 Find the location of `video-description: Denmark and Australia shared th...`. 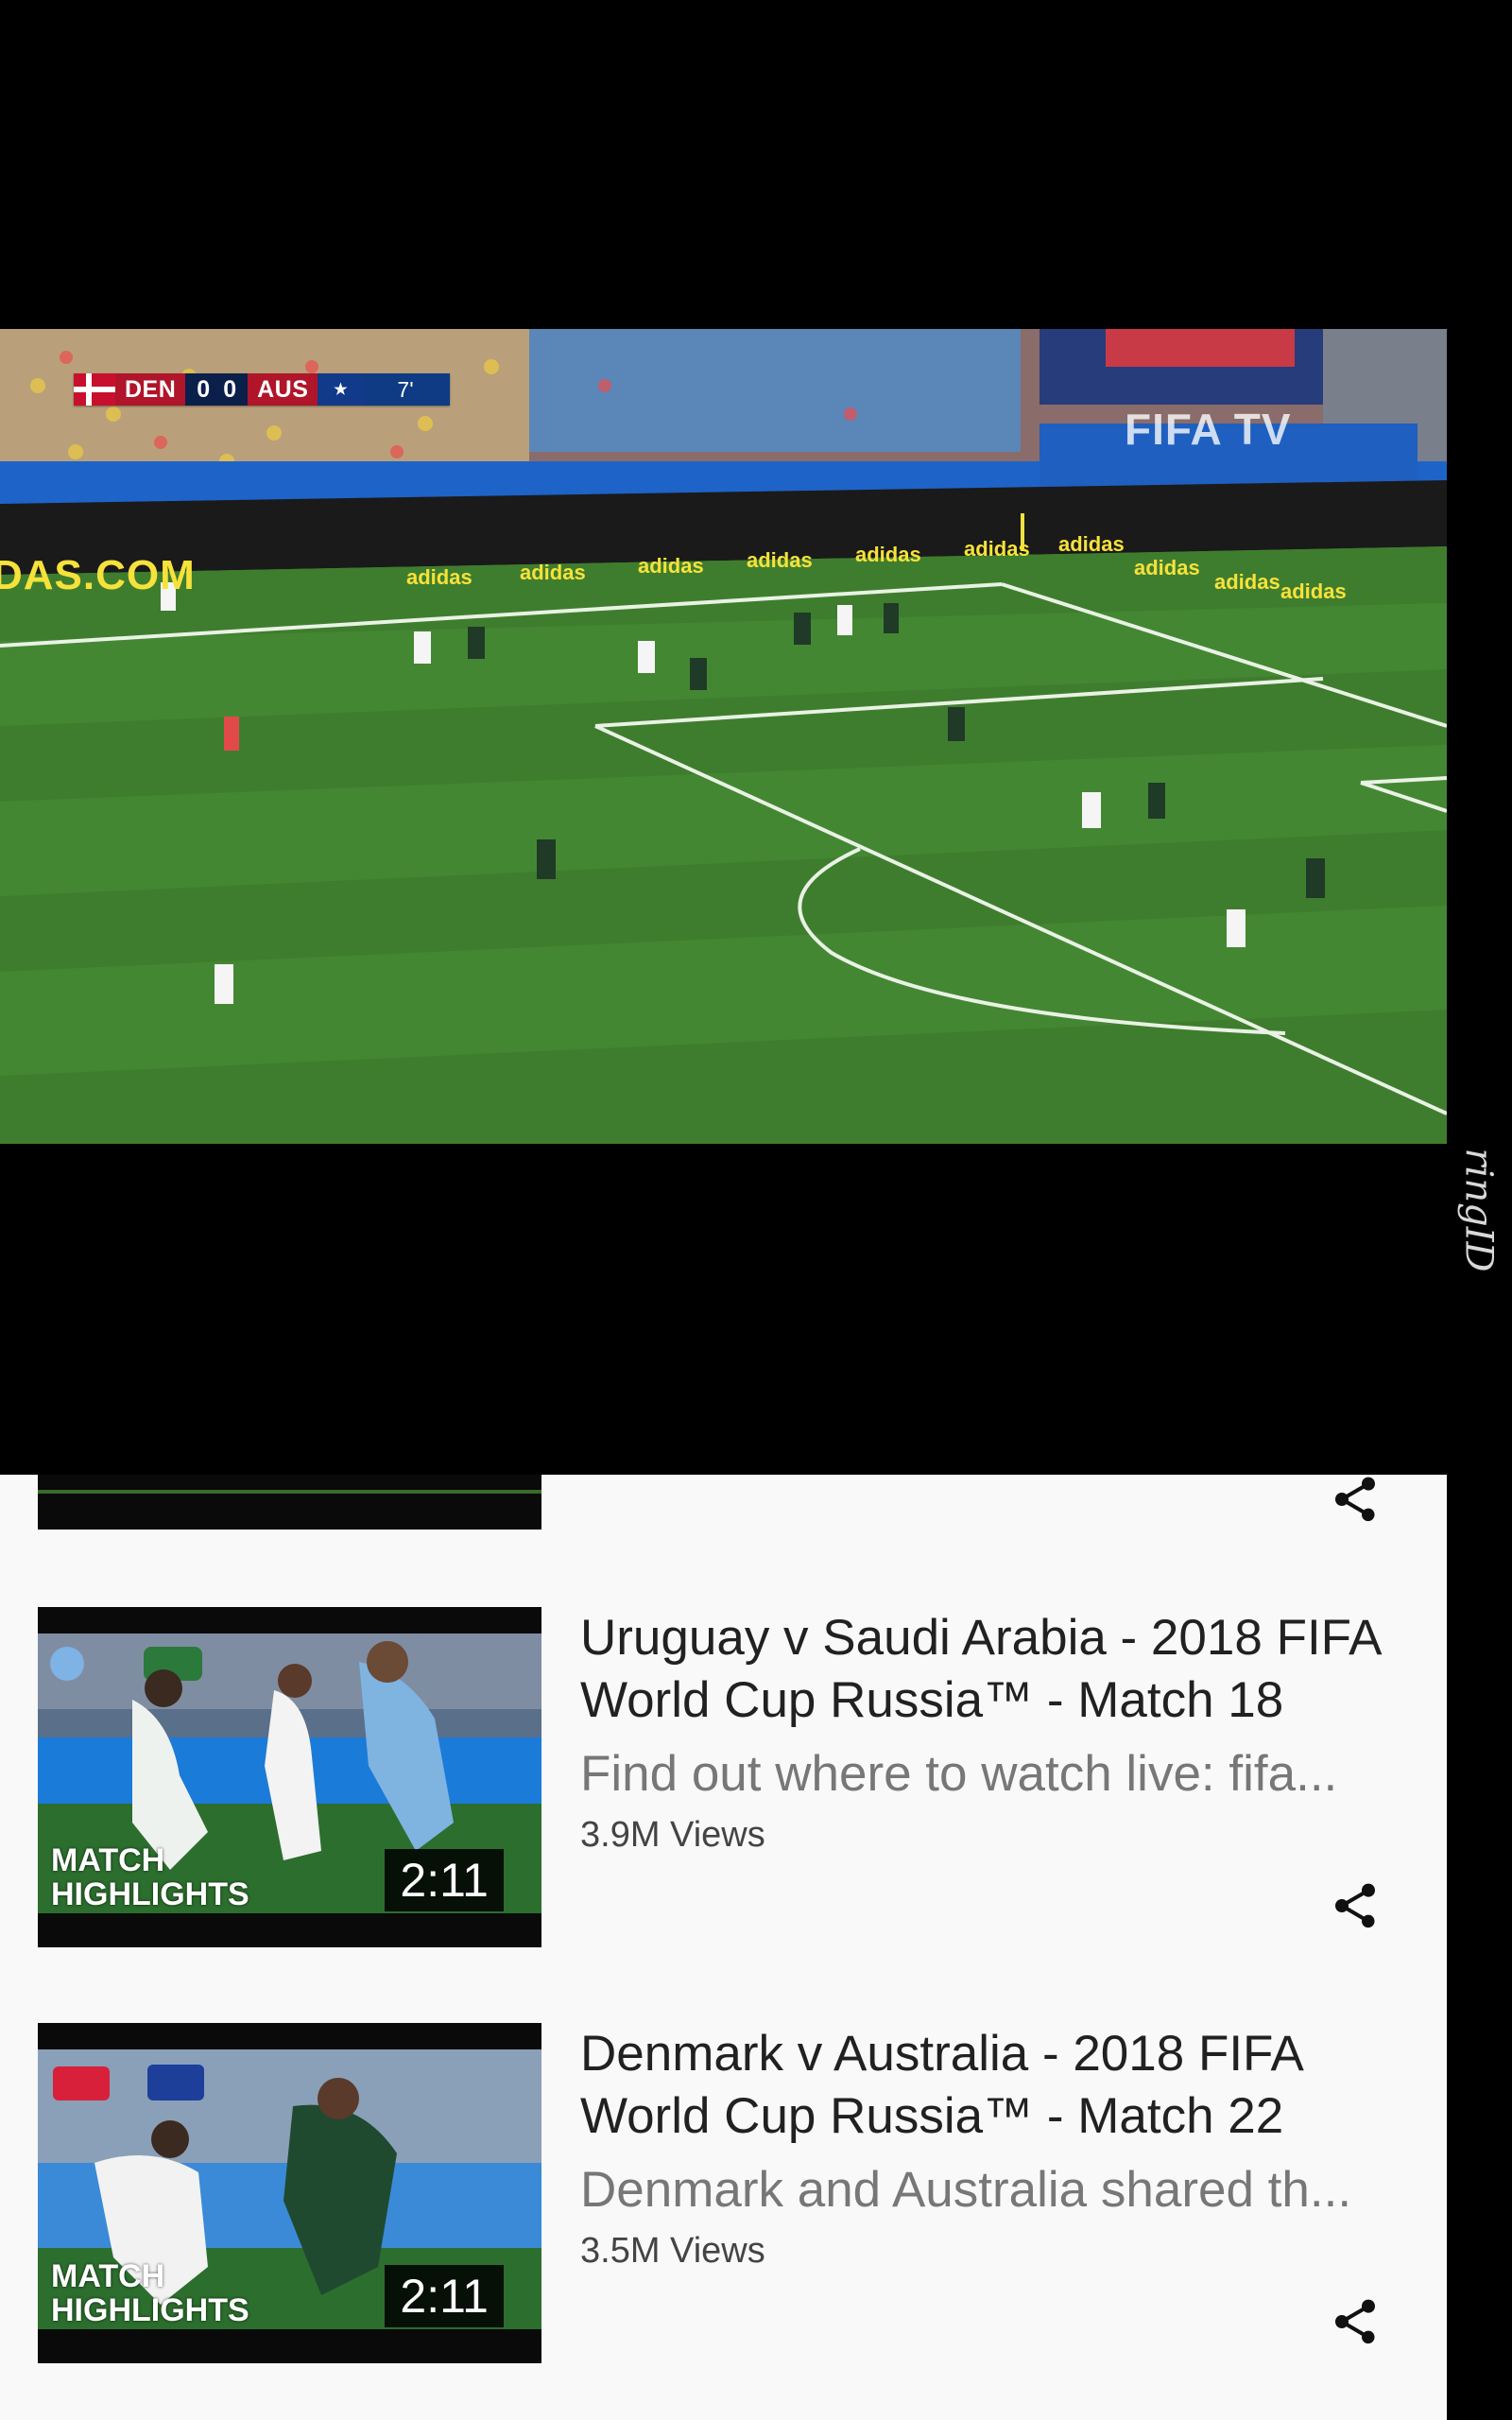

video-description: Denmark and Australia shared th... is located at coordinates (966, 2190).